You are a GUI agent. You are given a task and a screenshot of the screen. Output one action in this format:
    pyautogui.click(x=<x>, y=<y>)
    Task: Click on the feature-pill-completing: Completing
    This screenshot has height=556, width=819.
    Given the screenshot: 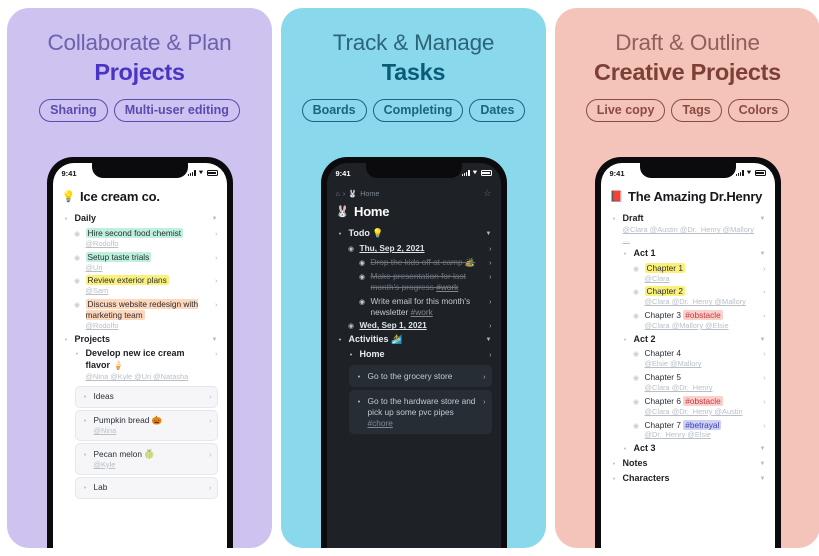 What is the action you would take?
    pyautogui.click(x=418, y=110)
    